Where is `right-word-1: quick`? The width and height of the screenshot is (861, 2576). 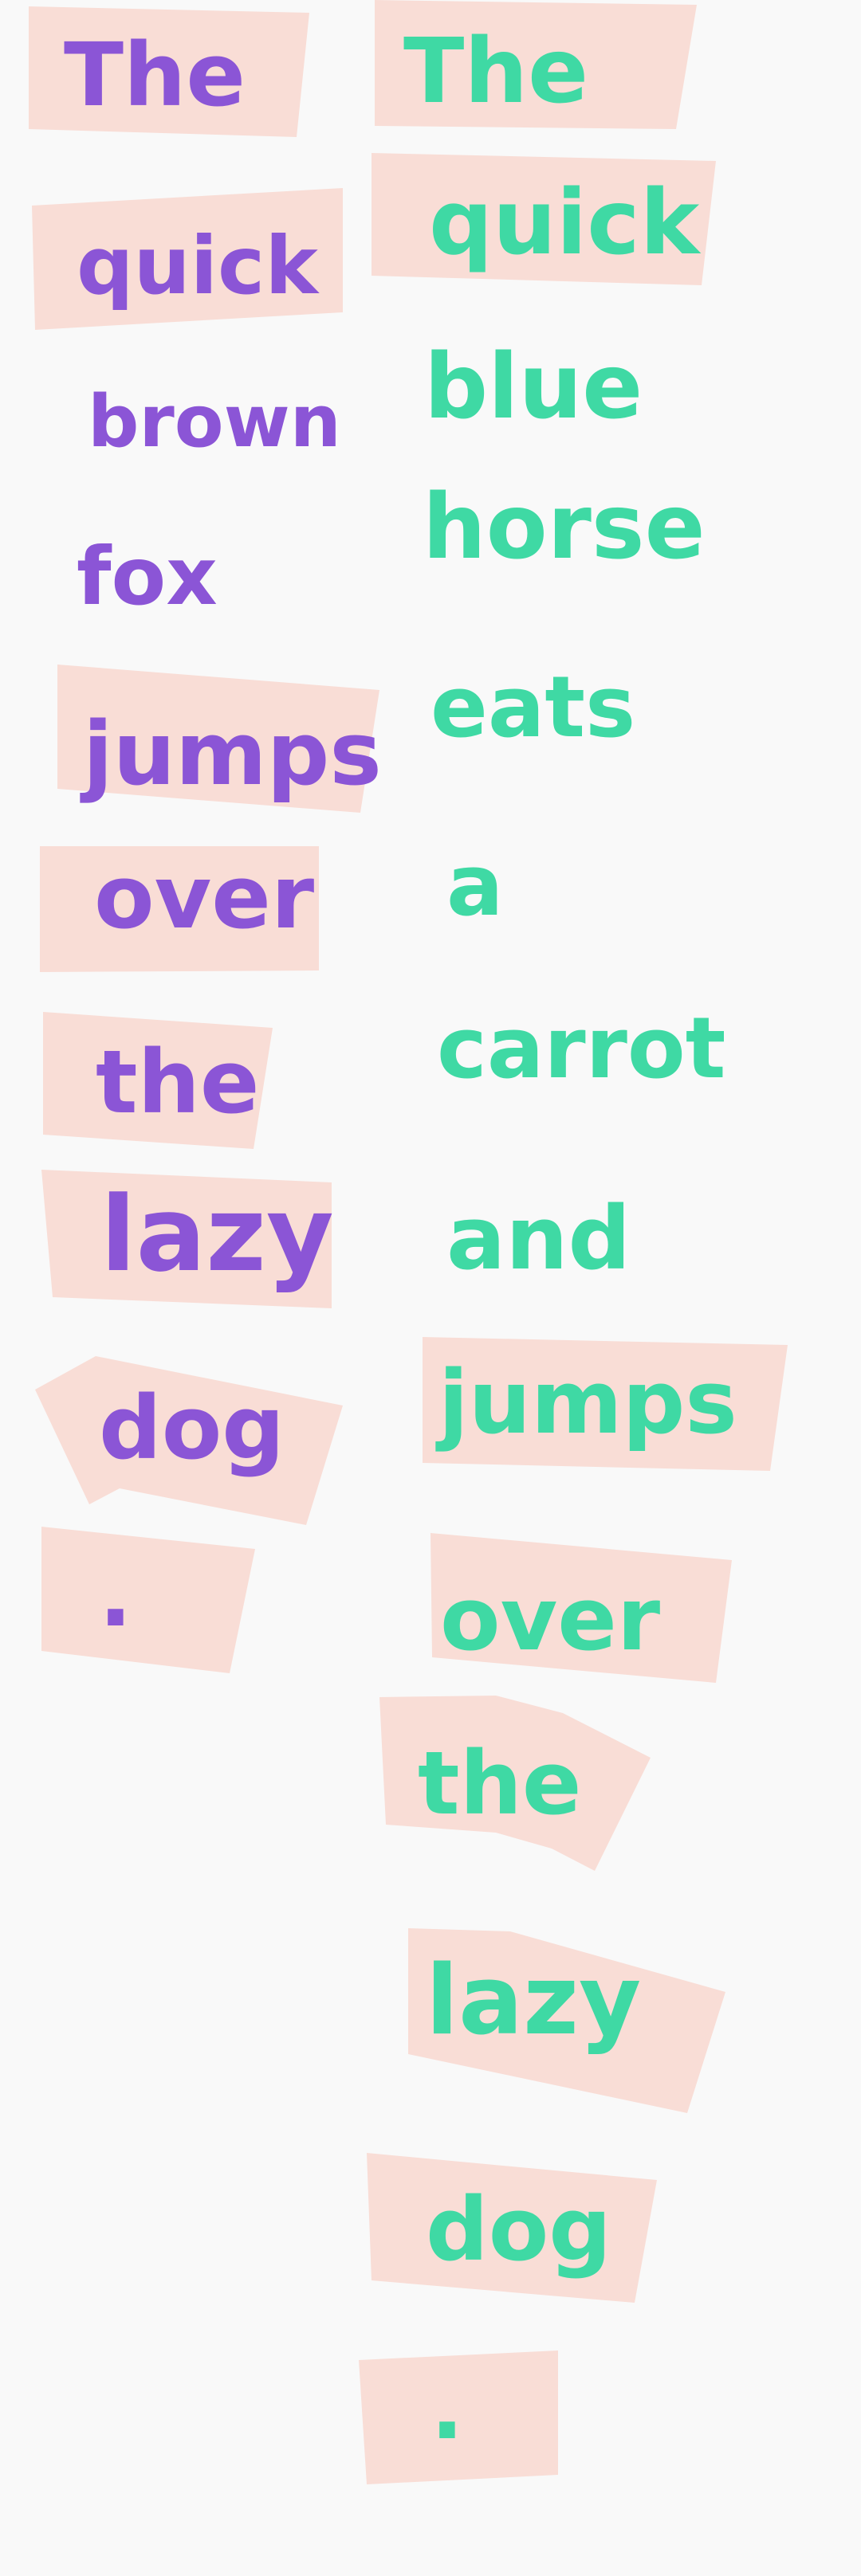
right-word-1: quick is located at coordinates (565, 223).